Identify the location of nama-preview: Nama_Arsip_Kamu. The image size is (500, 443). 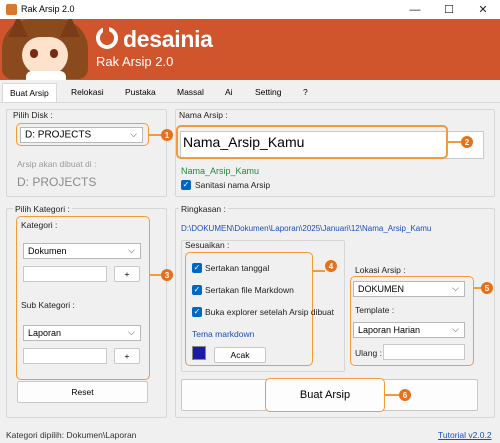
(220, 171).